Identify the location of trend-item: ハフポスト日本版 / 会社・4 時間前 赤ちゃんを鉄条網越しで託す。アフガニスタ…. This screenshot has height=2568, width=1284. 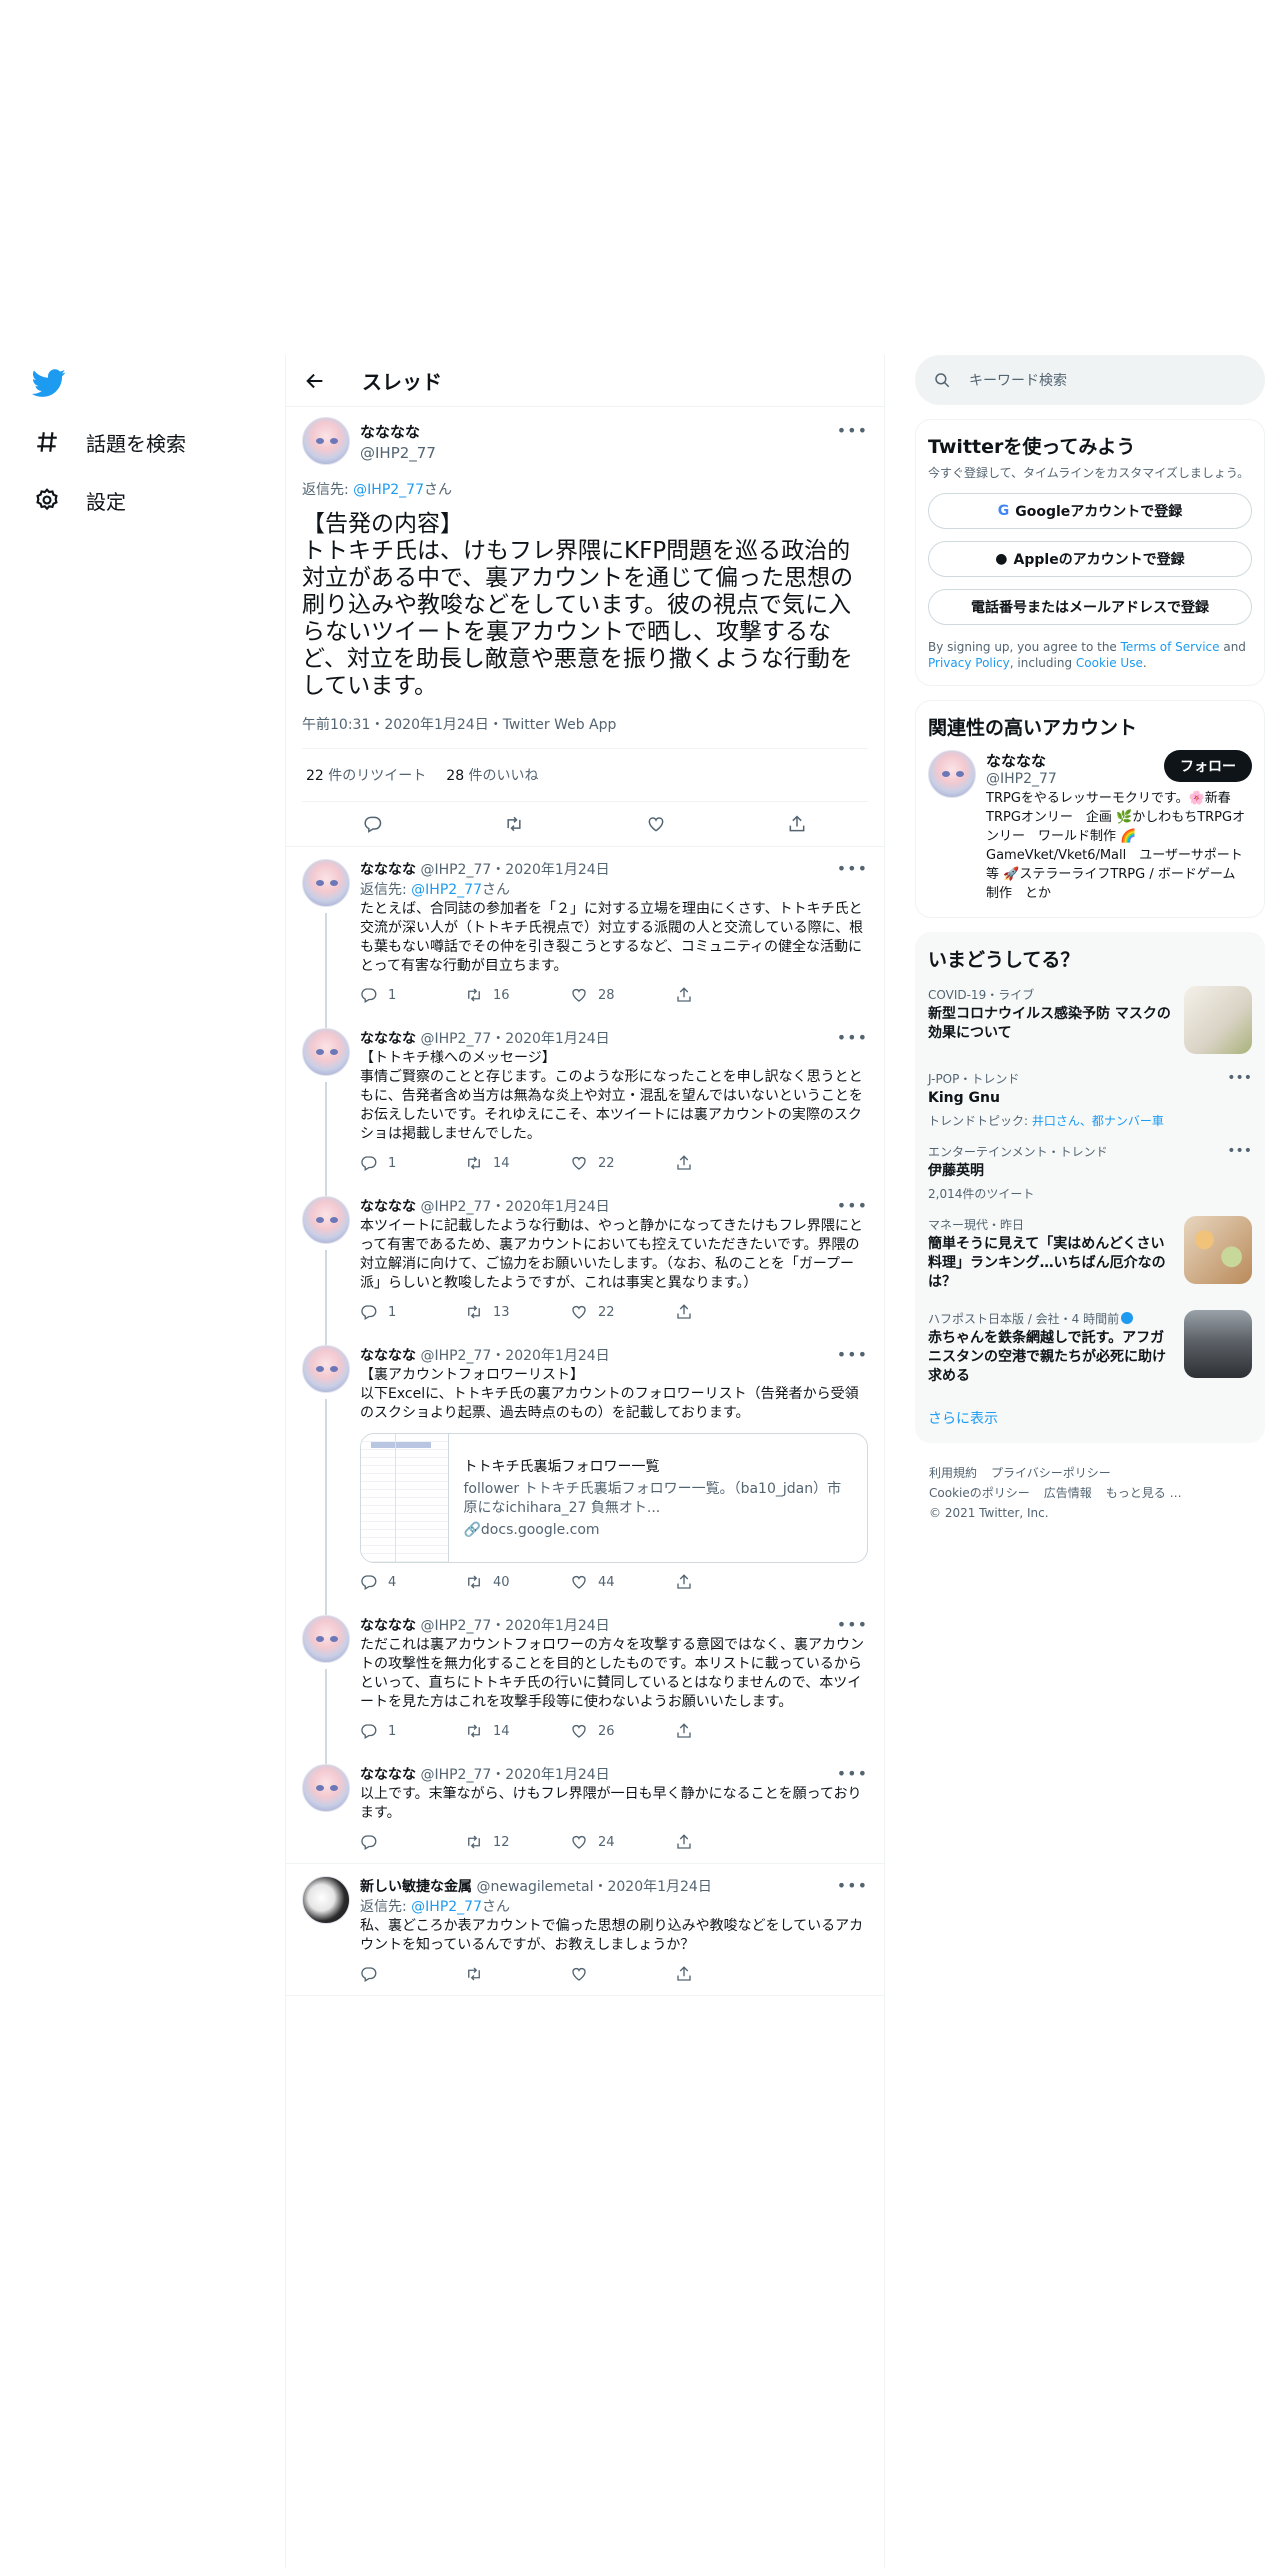
(1090, 1350).